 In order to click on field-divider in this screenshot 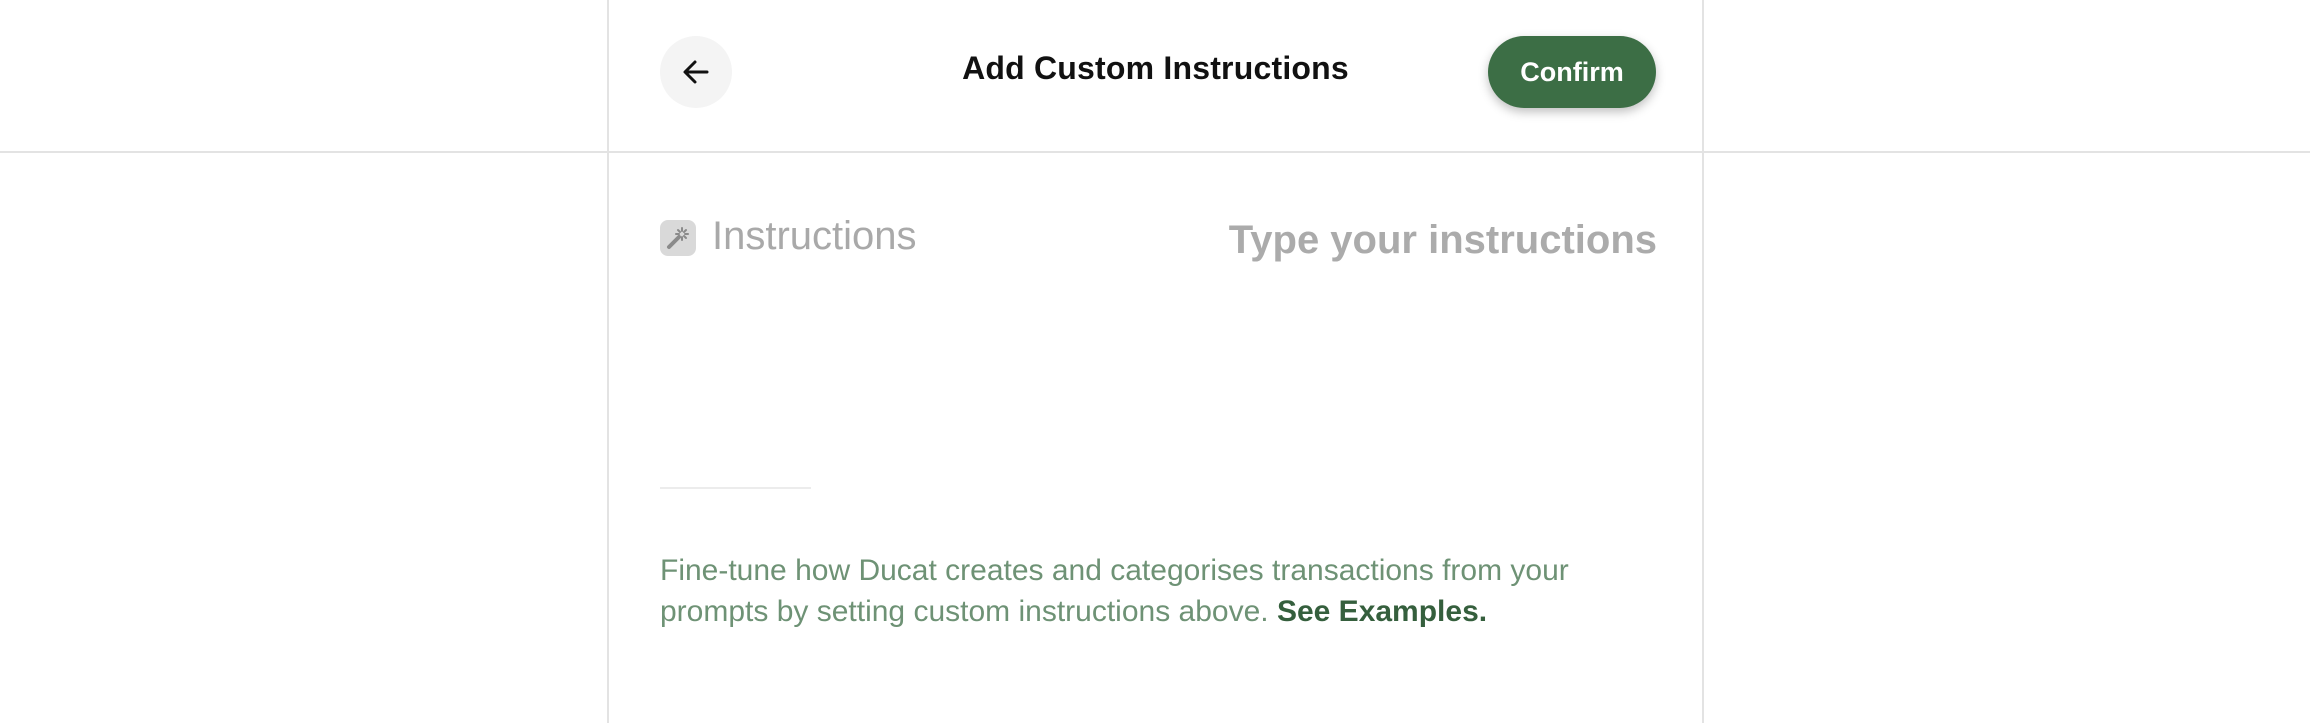, I will do `click(735, 488)`.